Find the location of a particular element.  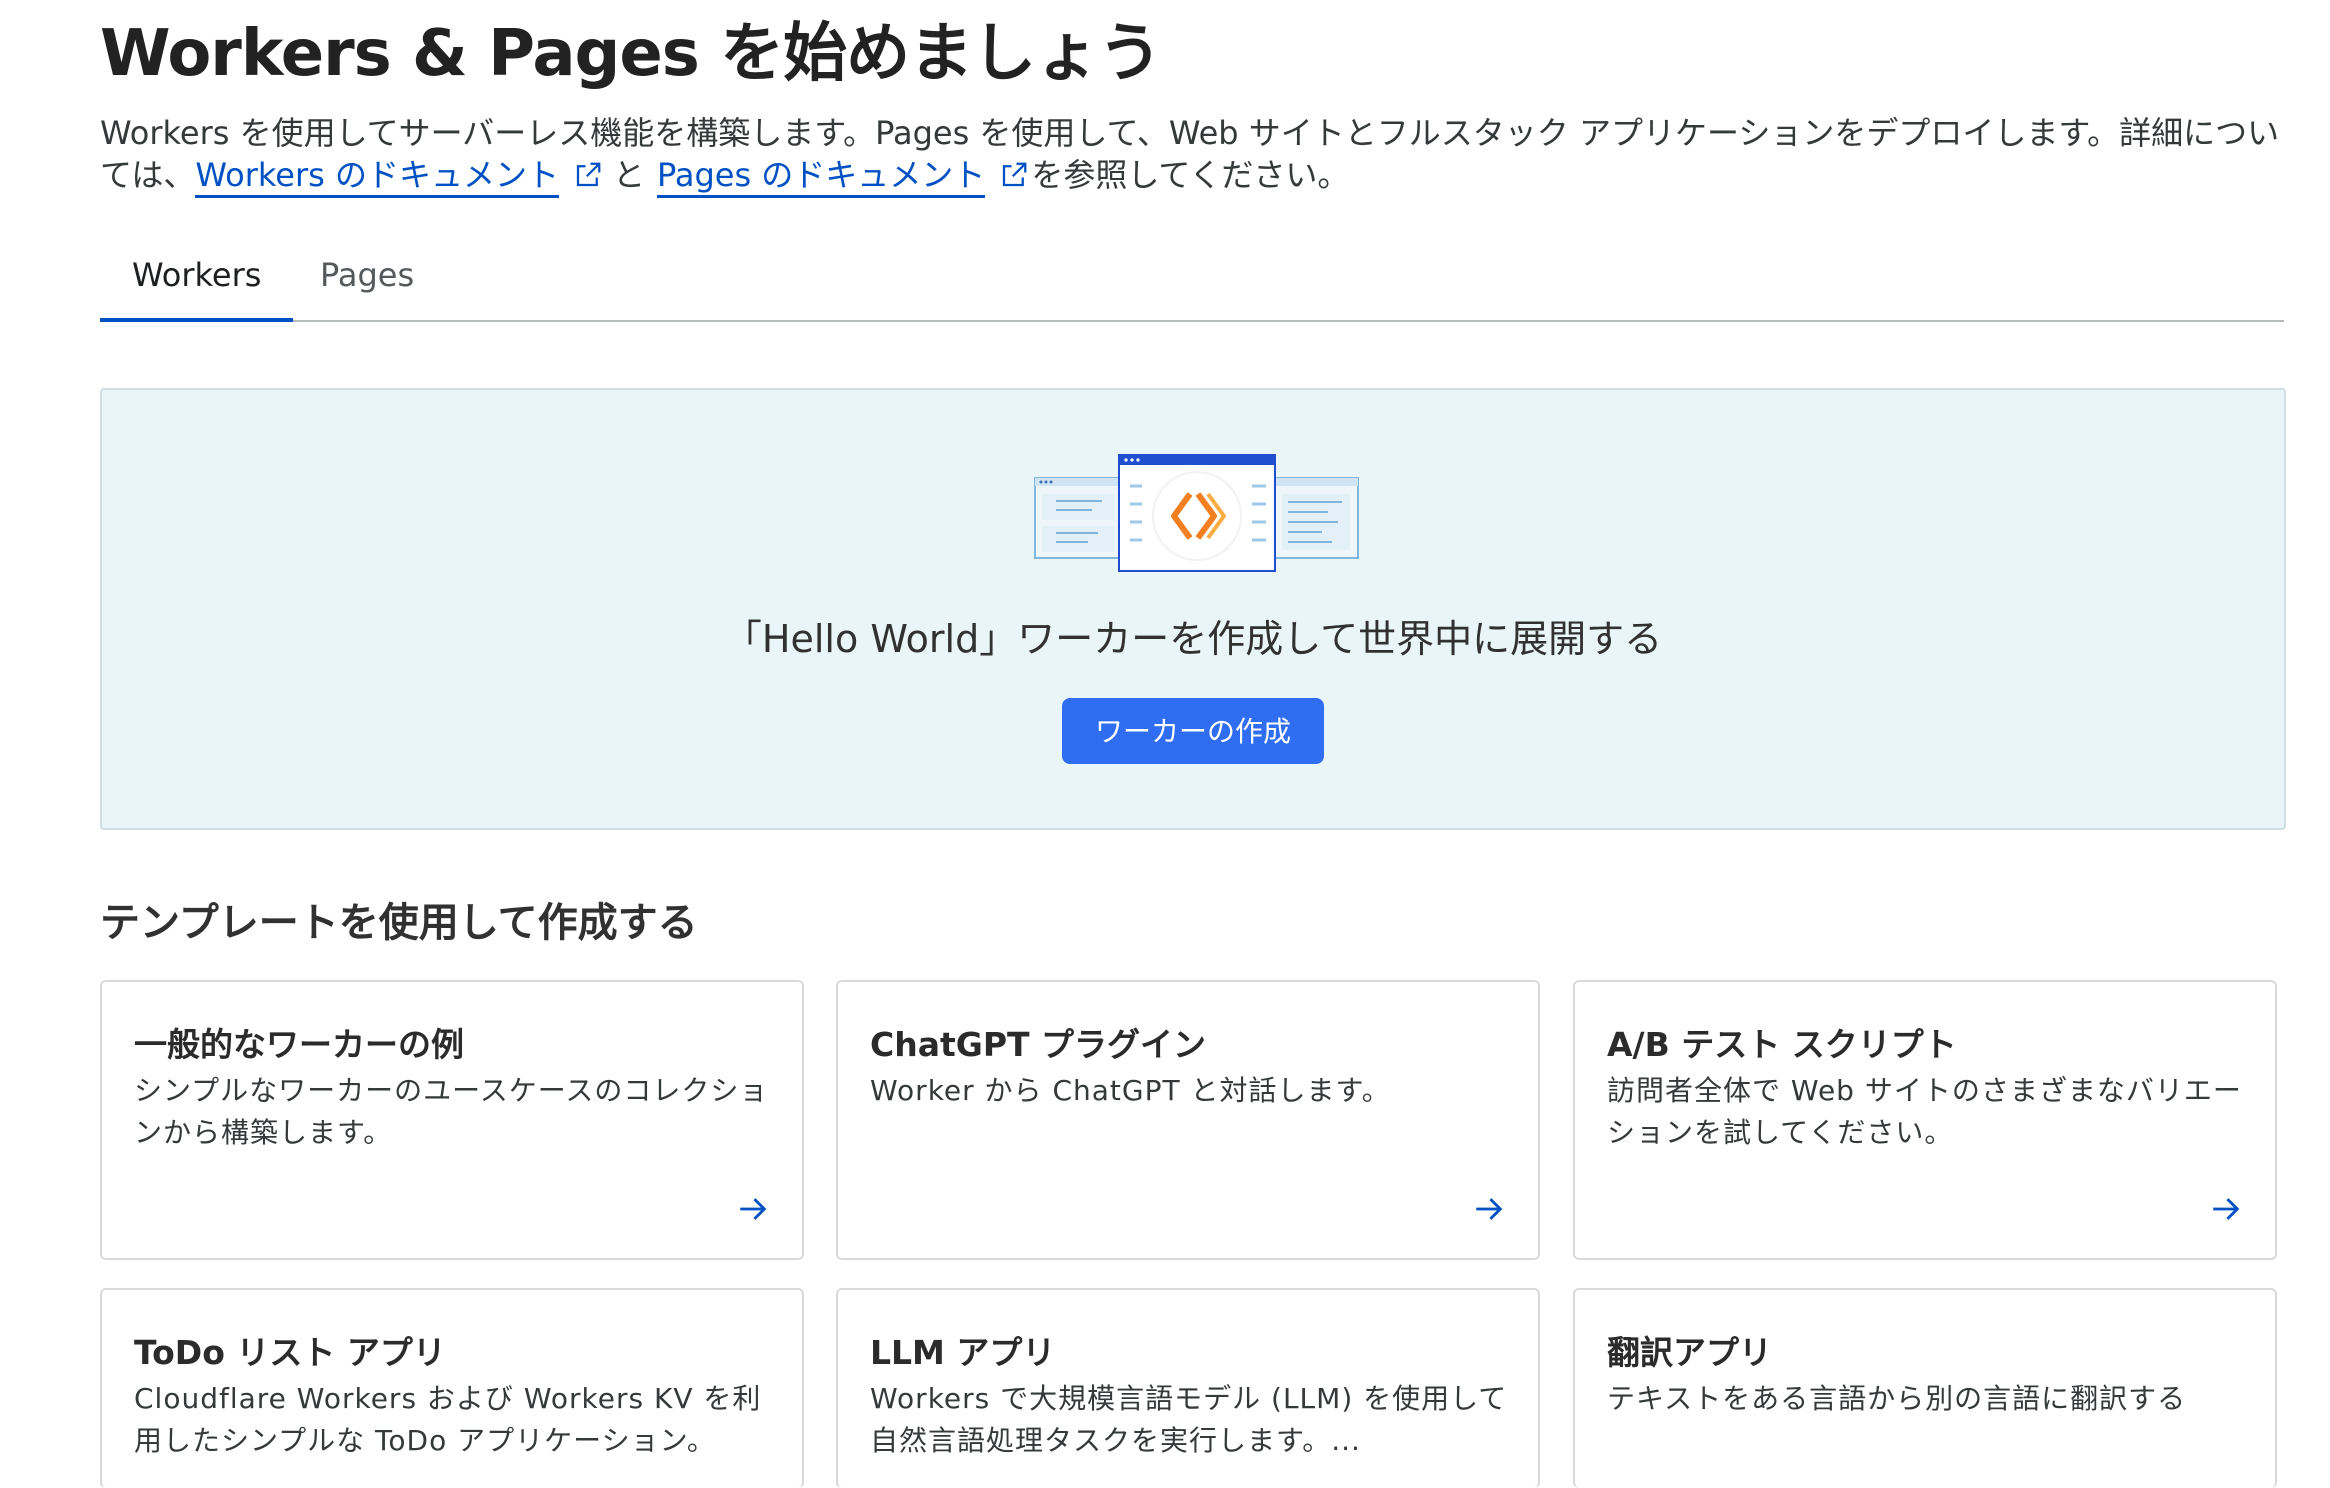

tab-pages: Pages is located at coordinates (367, 280).